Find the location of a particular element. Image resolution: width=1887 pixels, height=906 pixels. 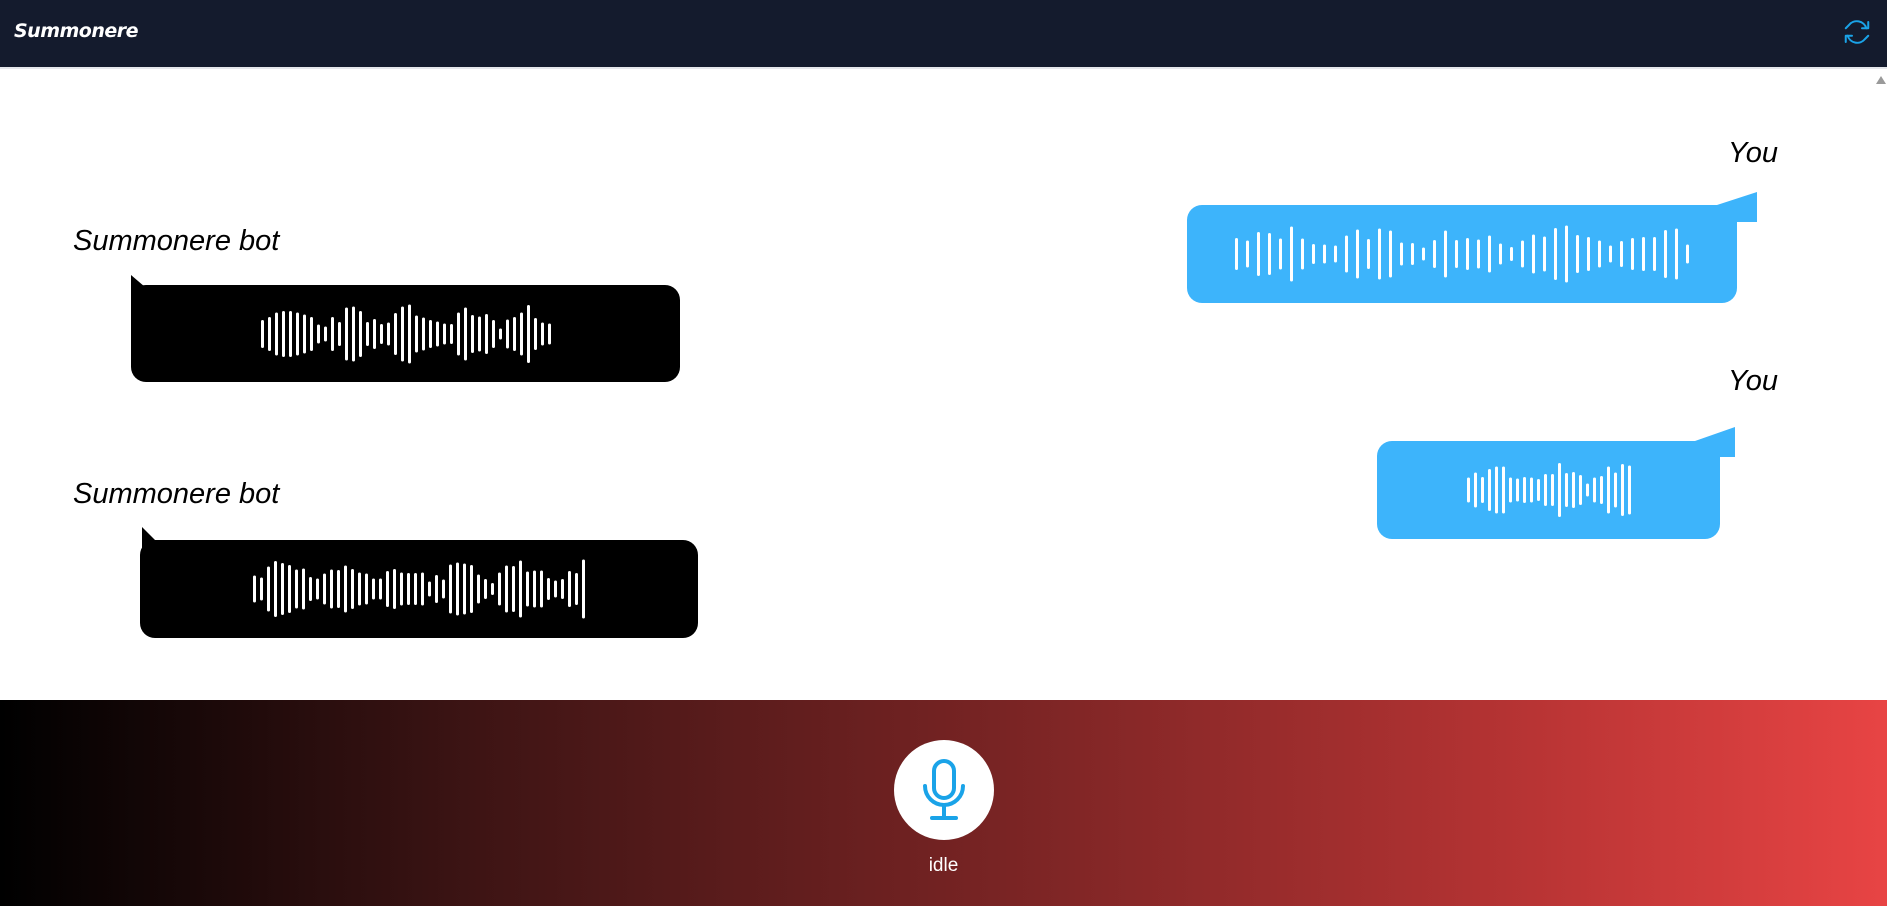

app-title: Summonere is located at coordinates (76, 31).